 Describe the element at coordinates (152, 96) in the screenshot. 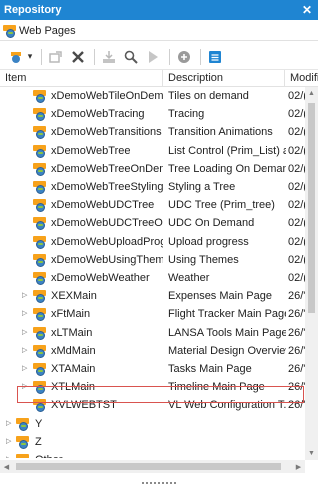

I see `tree-row: xDemoWebTileOnDema... Tiles on demand 02/(` at that location.